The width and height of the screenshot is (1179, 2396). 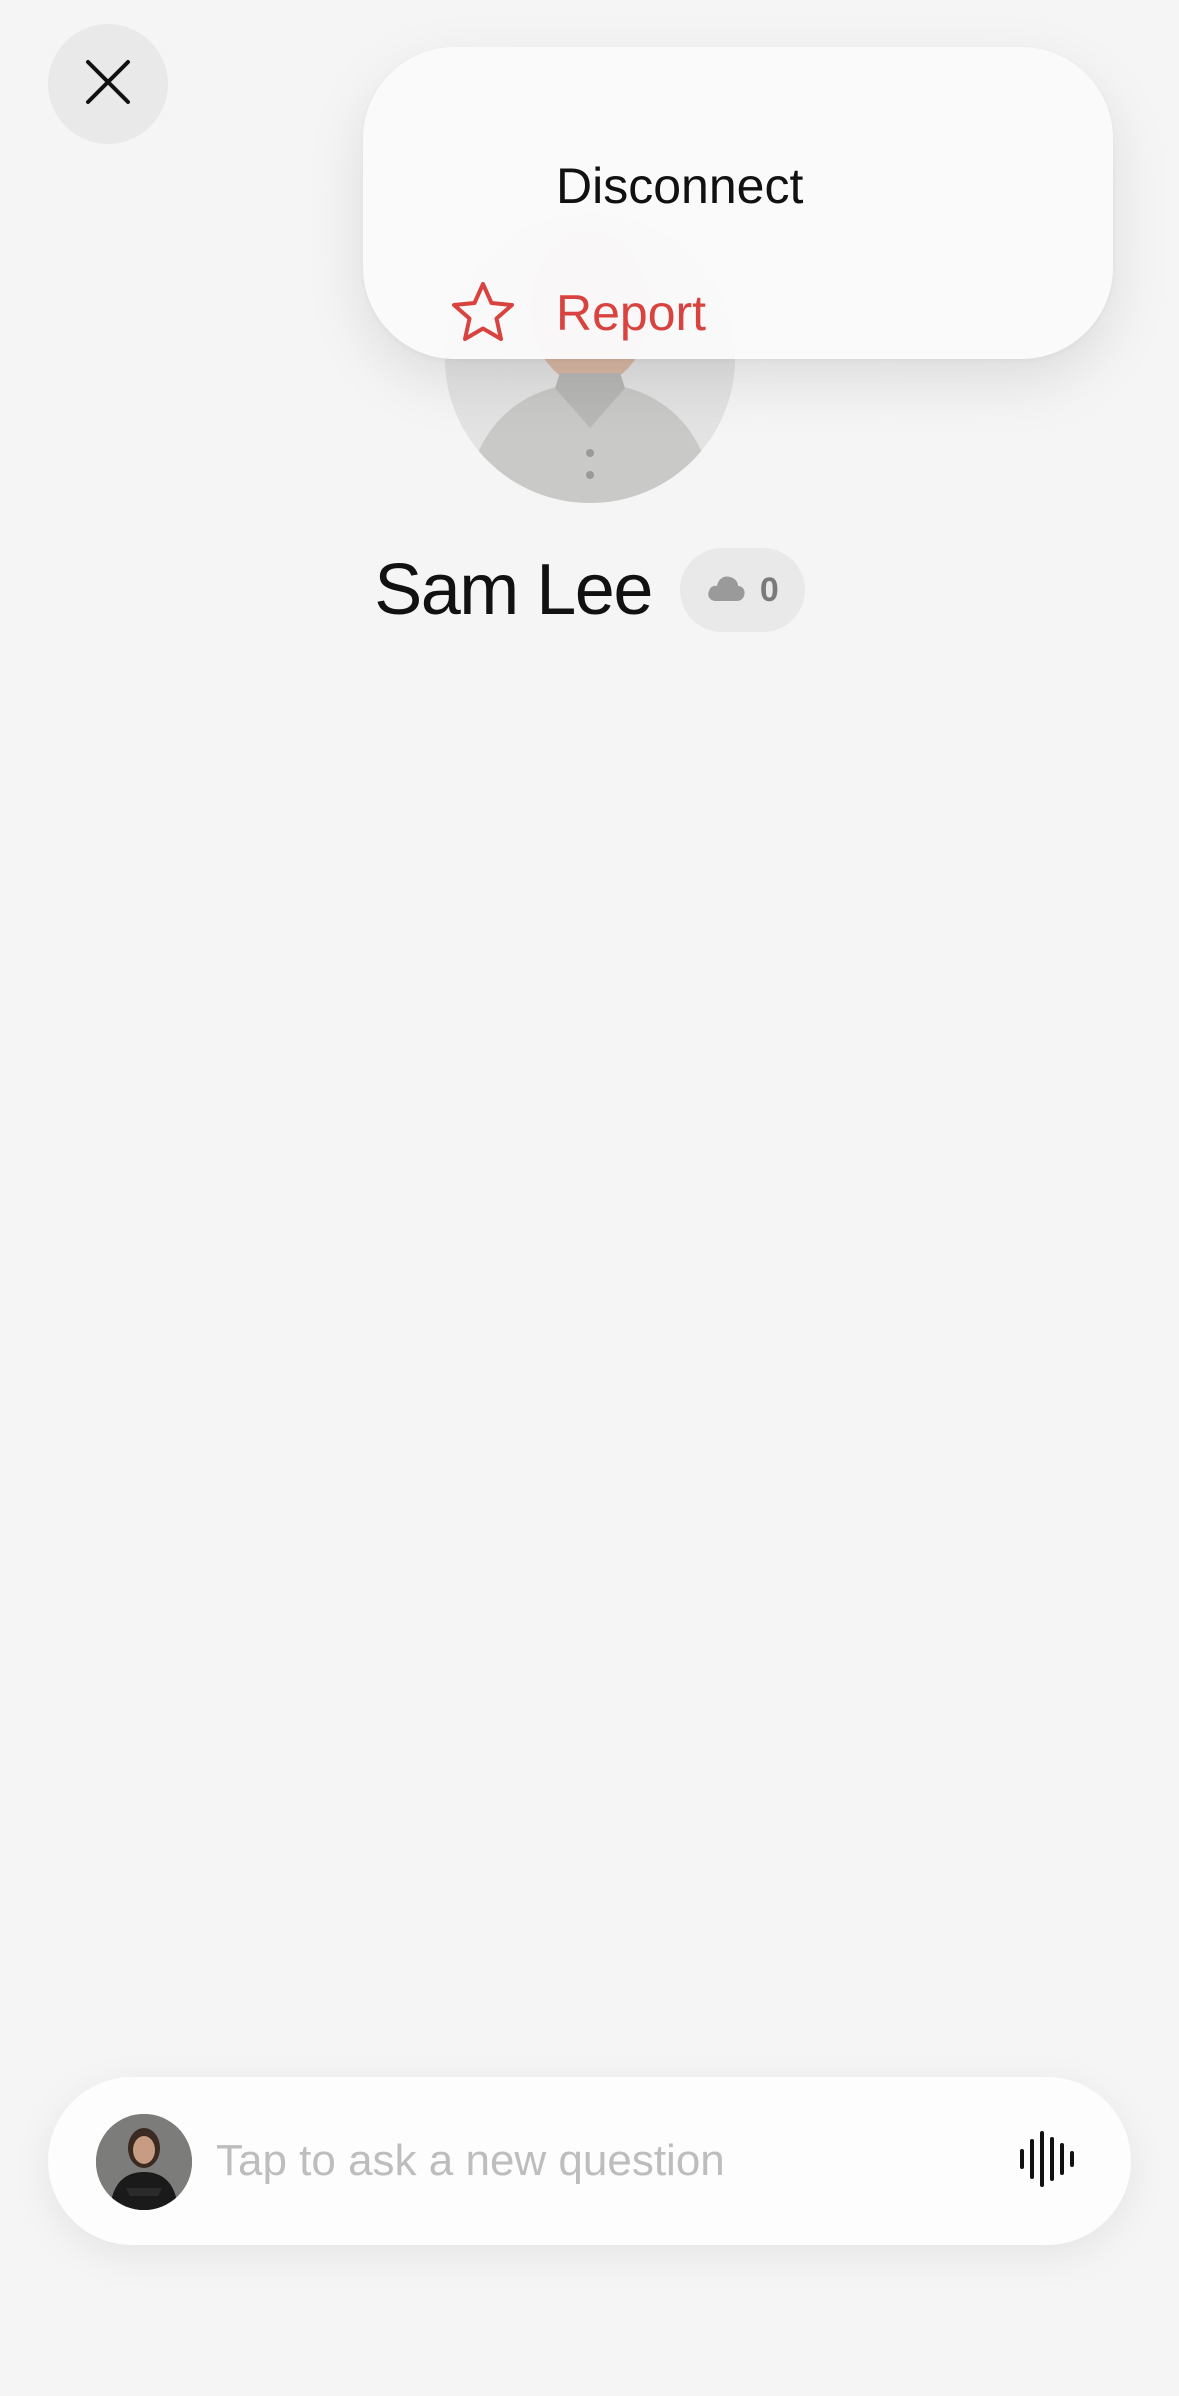 I want to click on star-icon, so click(x=483, y=314).